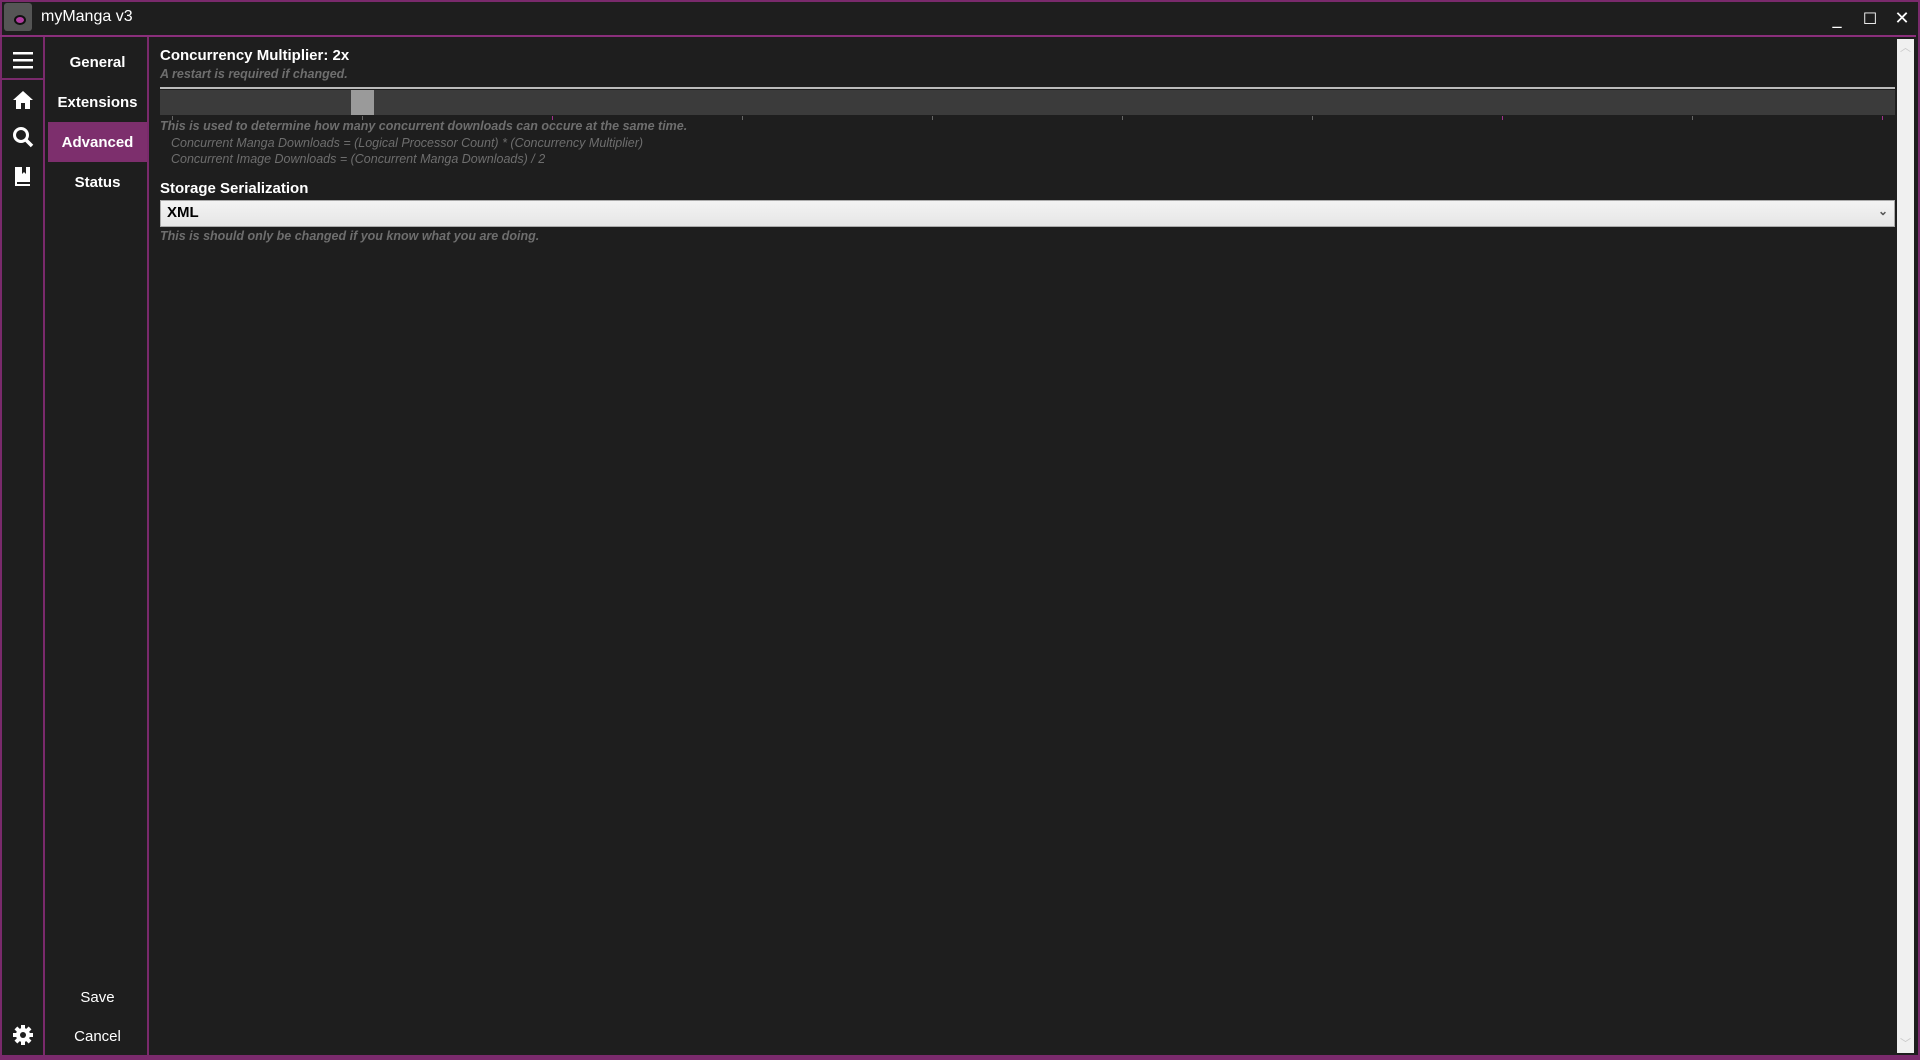 Image resolution: width=1920 pixels, height=1060 pixels. What do you see at coordinates (1905, 47) in the screenshot?
I see `scroll-up-icon: ︿` at bounding box center [1905, 47].